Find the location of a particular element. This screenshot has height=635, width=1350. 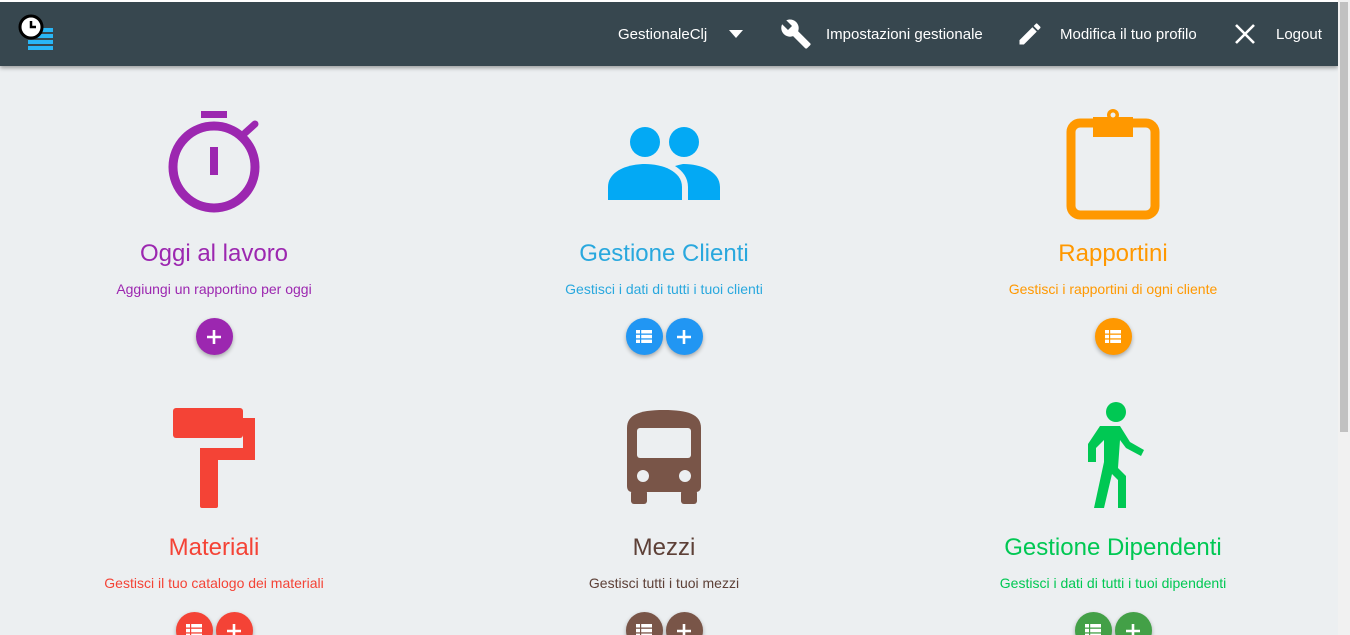

pencil-icon is located at coordinates (1030, 34).